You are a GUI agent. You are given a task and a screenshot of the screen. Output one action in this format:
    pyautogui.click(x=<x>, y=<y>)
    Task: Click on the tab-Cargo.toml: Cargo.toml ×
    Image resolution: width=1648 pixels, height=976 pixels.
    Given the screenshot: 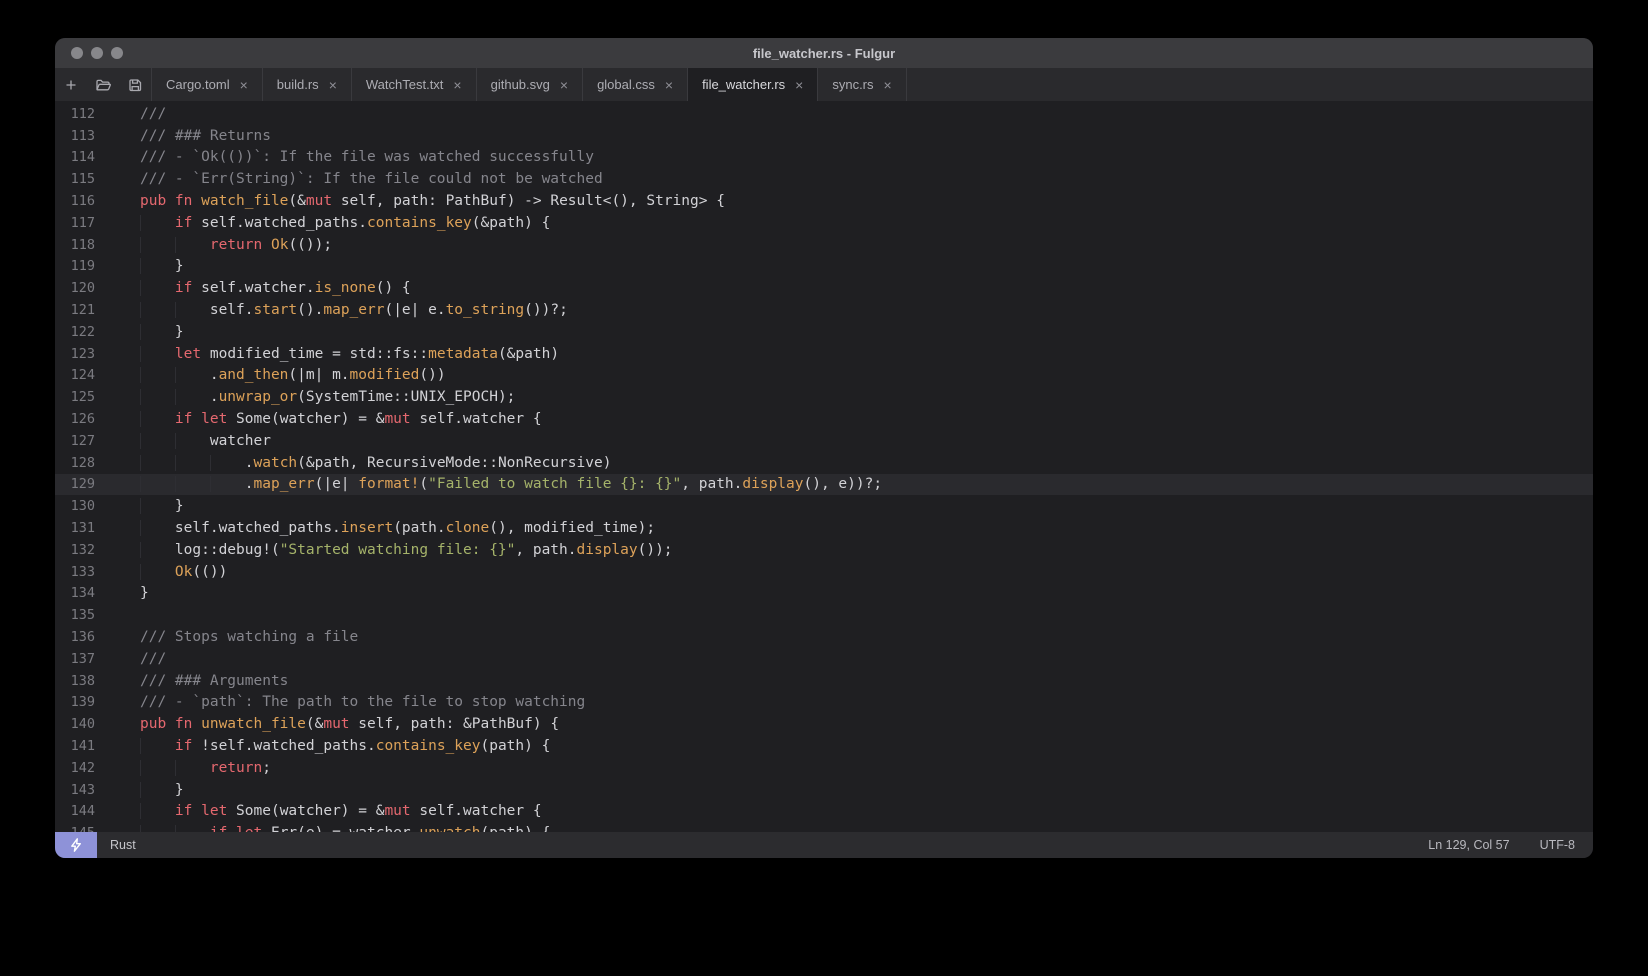 What is the action you would take?
    pyautogui.click(x=207, y=84)
    